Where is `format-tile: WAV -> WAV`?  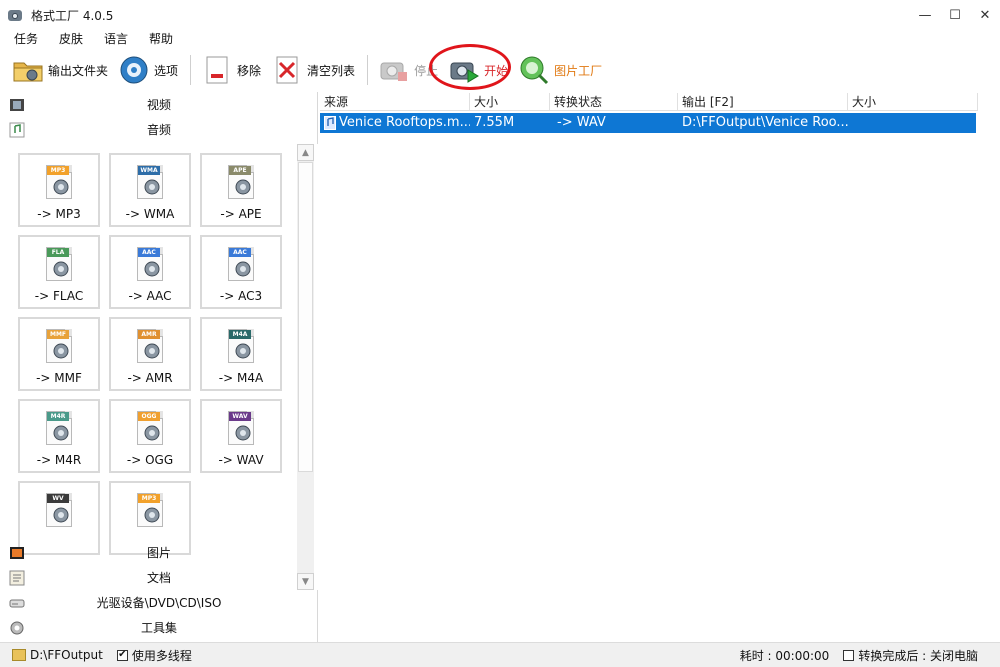 format-tile: WAV -> WAV is located at coordinates (241, 436).